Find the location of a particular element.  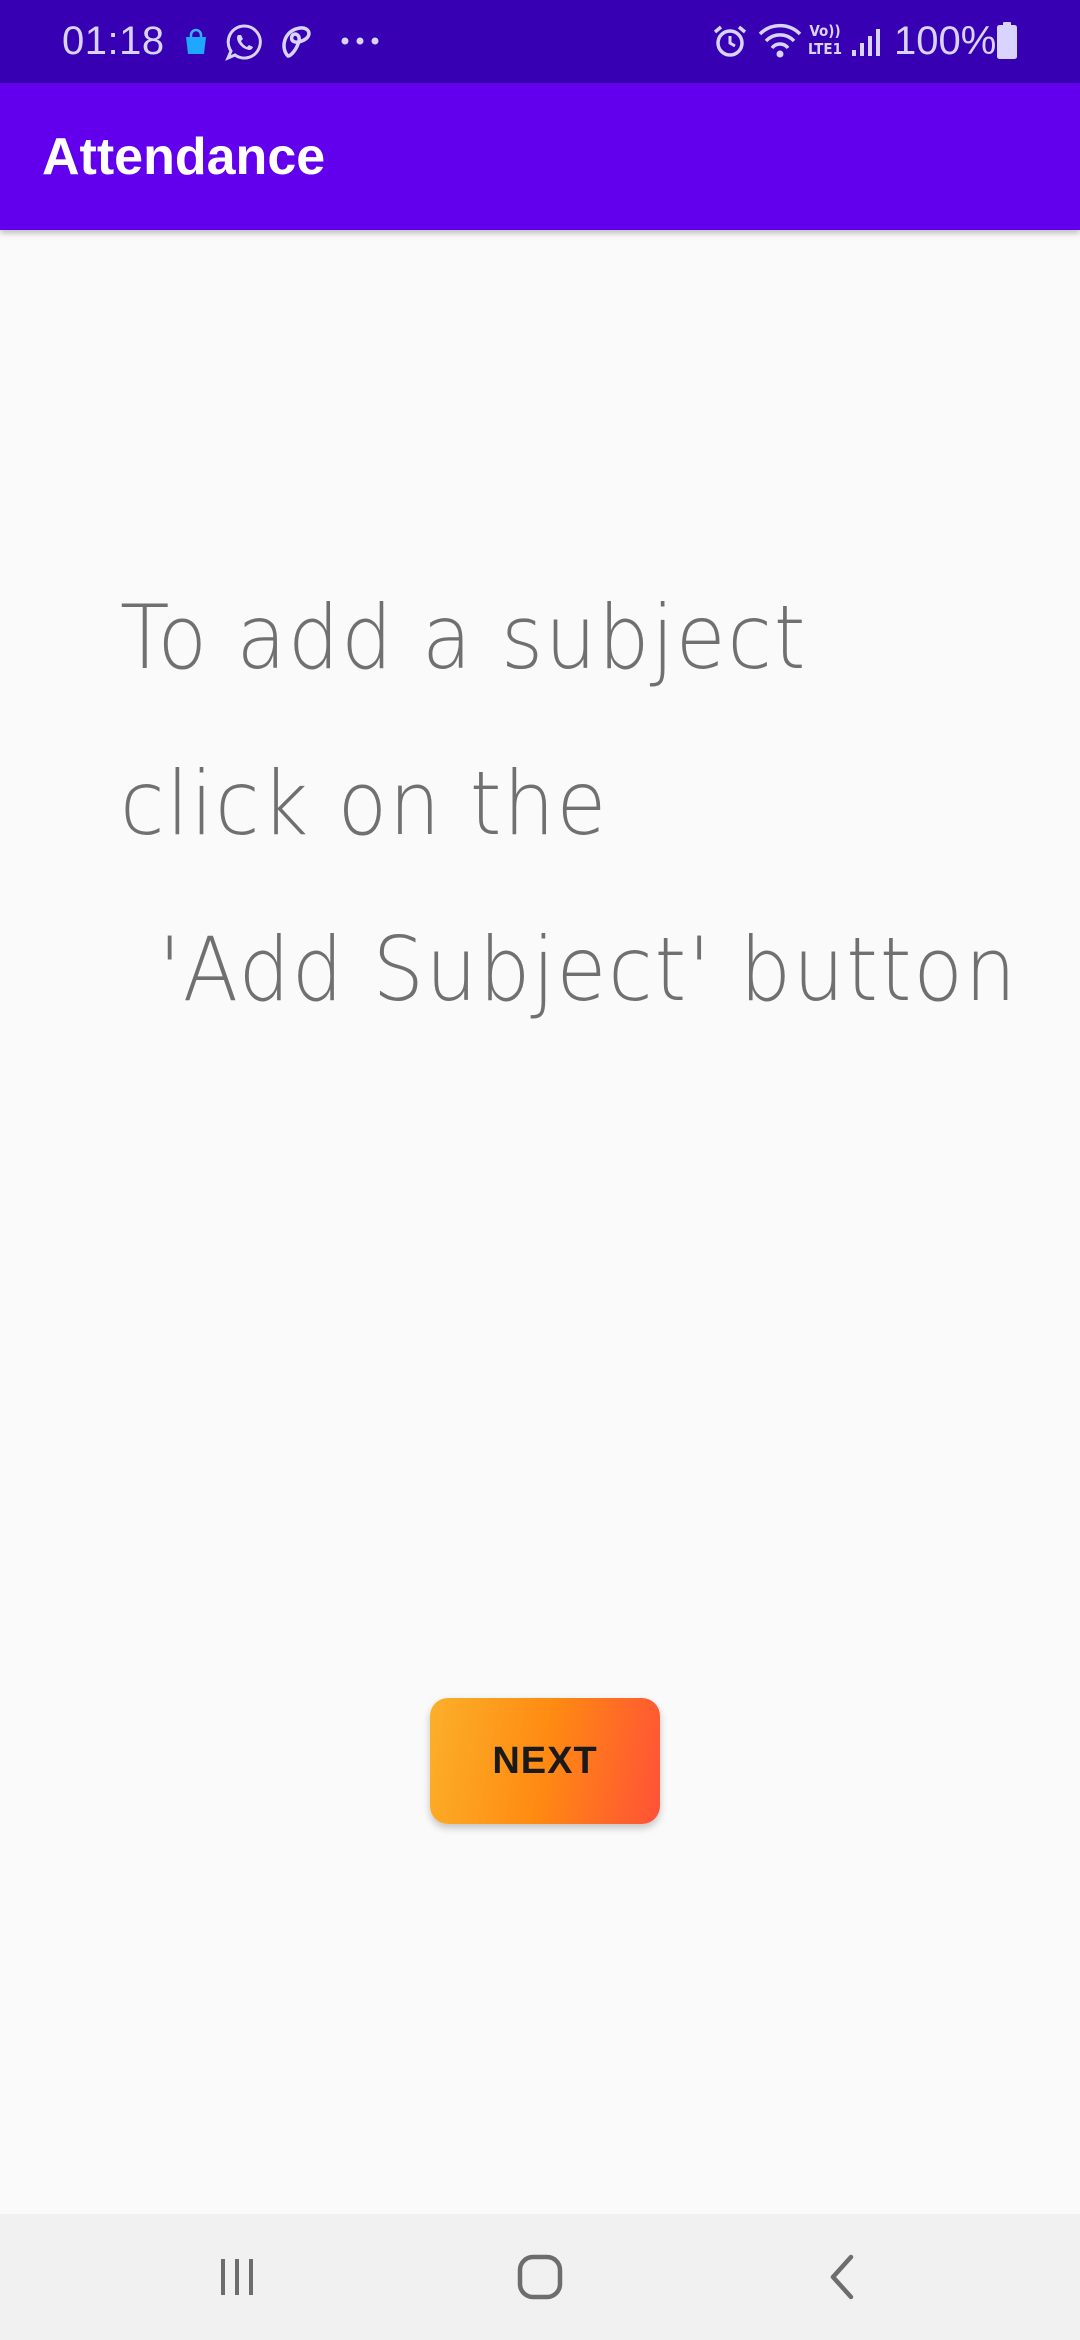

airtel-icon is located at coordinates (296, 42).